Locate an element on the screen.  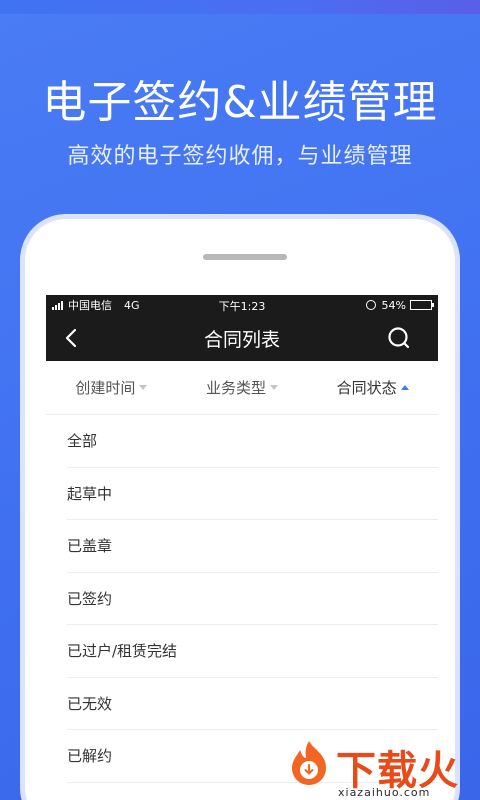
status-option-transferred: 已过户/租赁完结 is located at coordinates (252, 651).